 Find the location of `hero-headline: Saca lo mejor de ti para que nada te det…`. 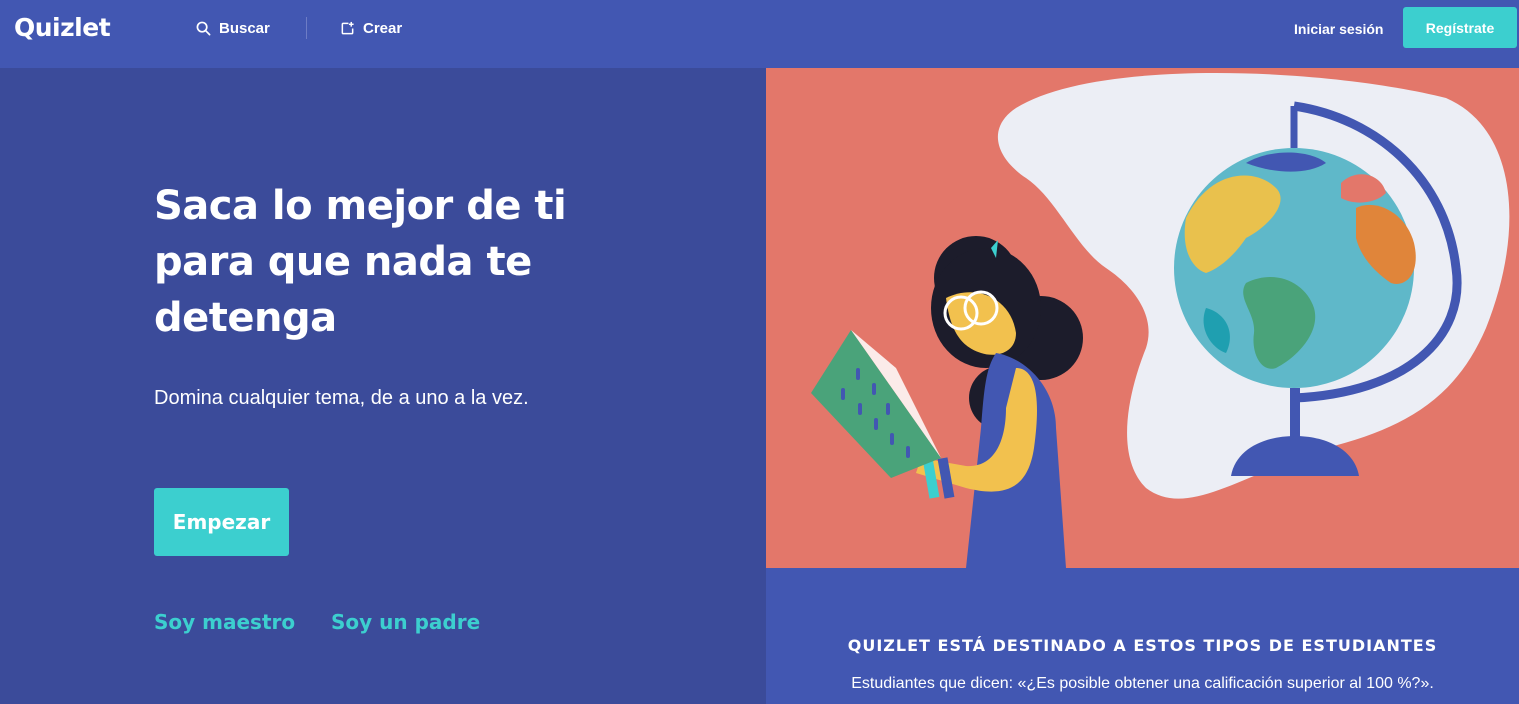

hero-headline: Saca lo mejor de ti para que nada te det… is located at coordinates (360, 262).